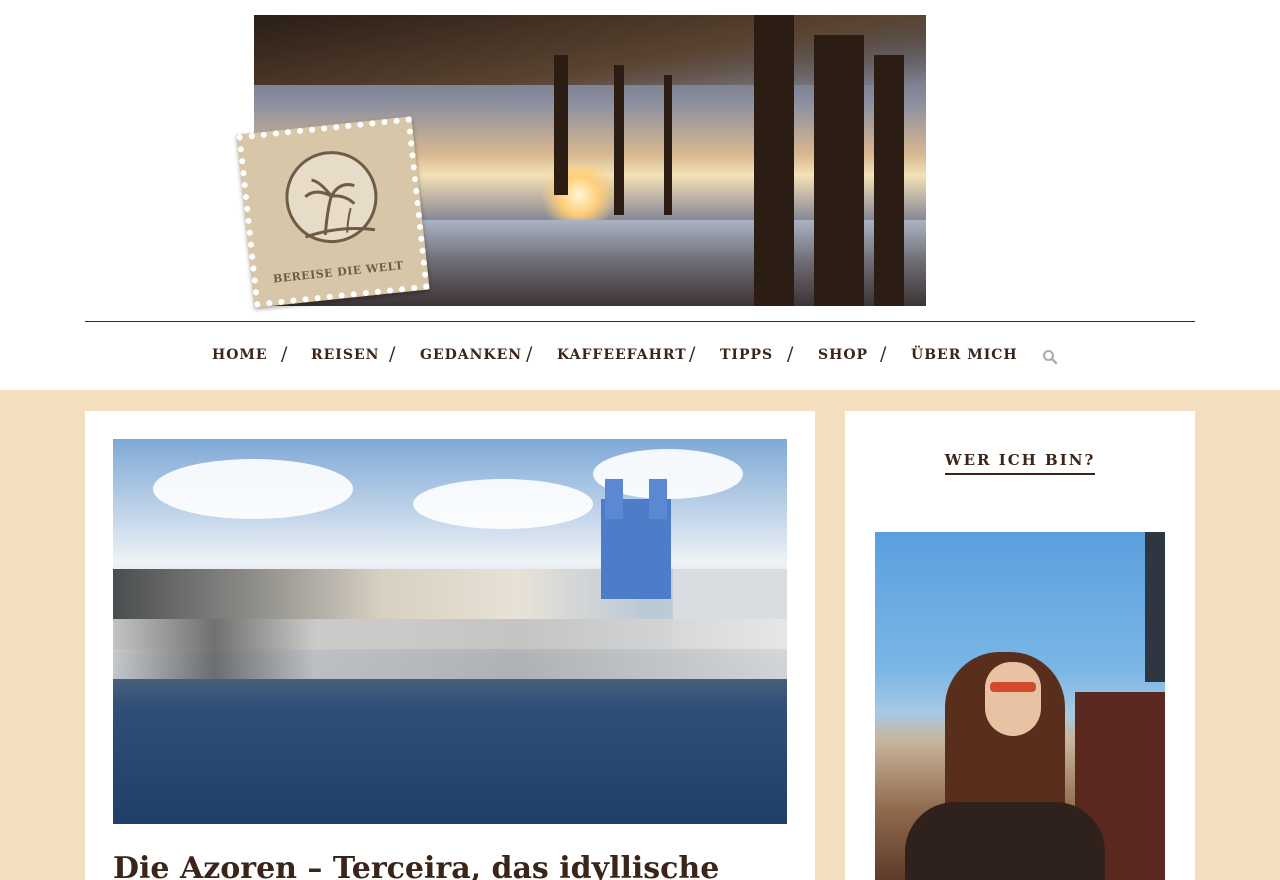  I want to click on post-title: Die Azoren – Terceira, das idyllische, so click(450, 865).